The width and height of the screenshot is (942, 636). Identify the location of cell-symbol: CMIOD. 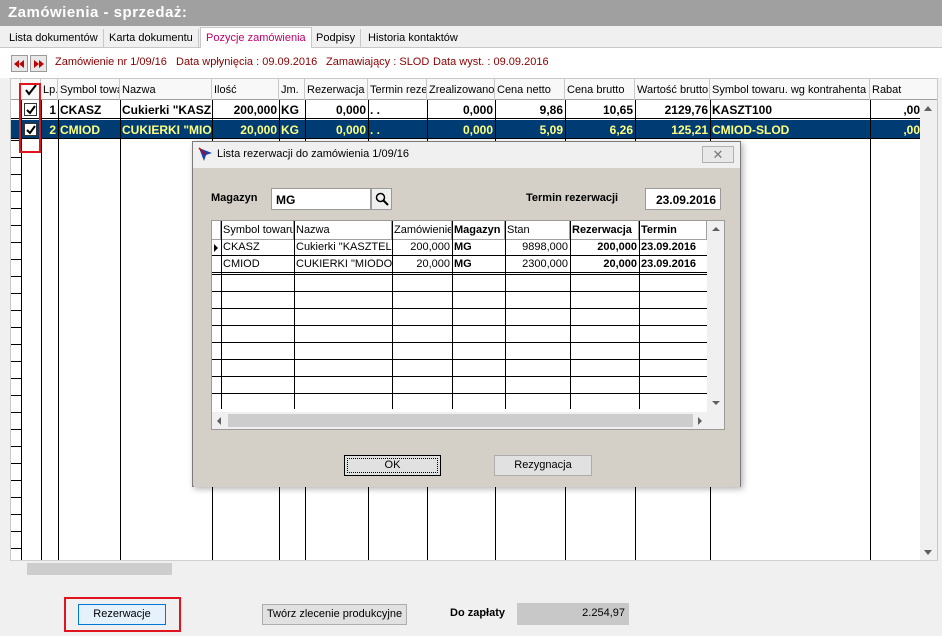
(80, 130).